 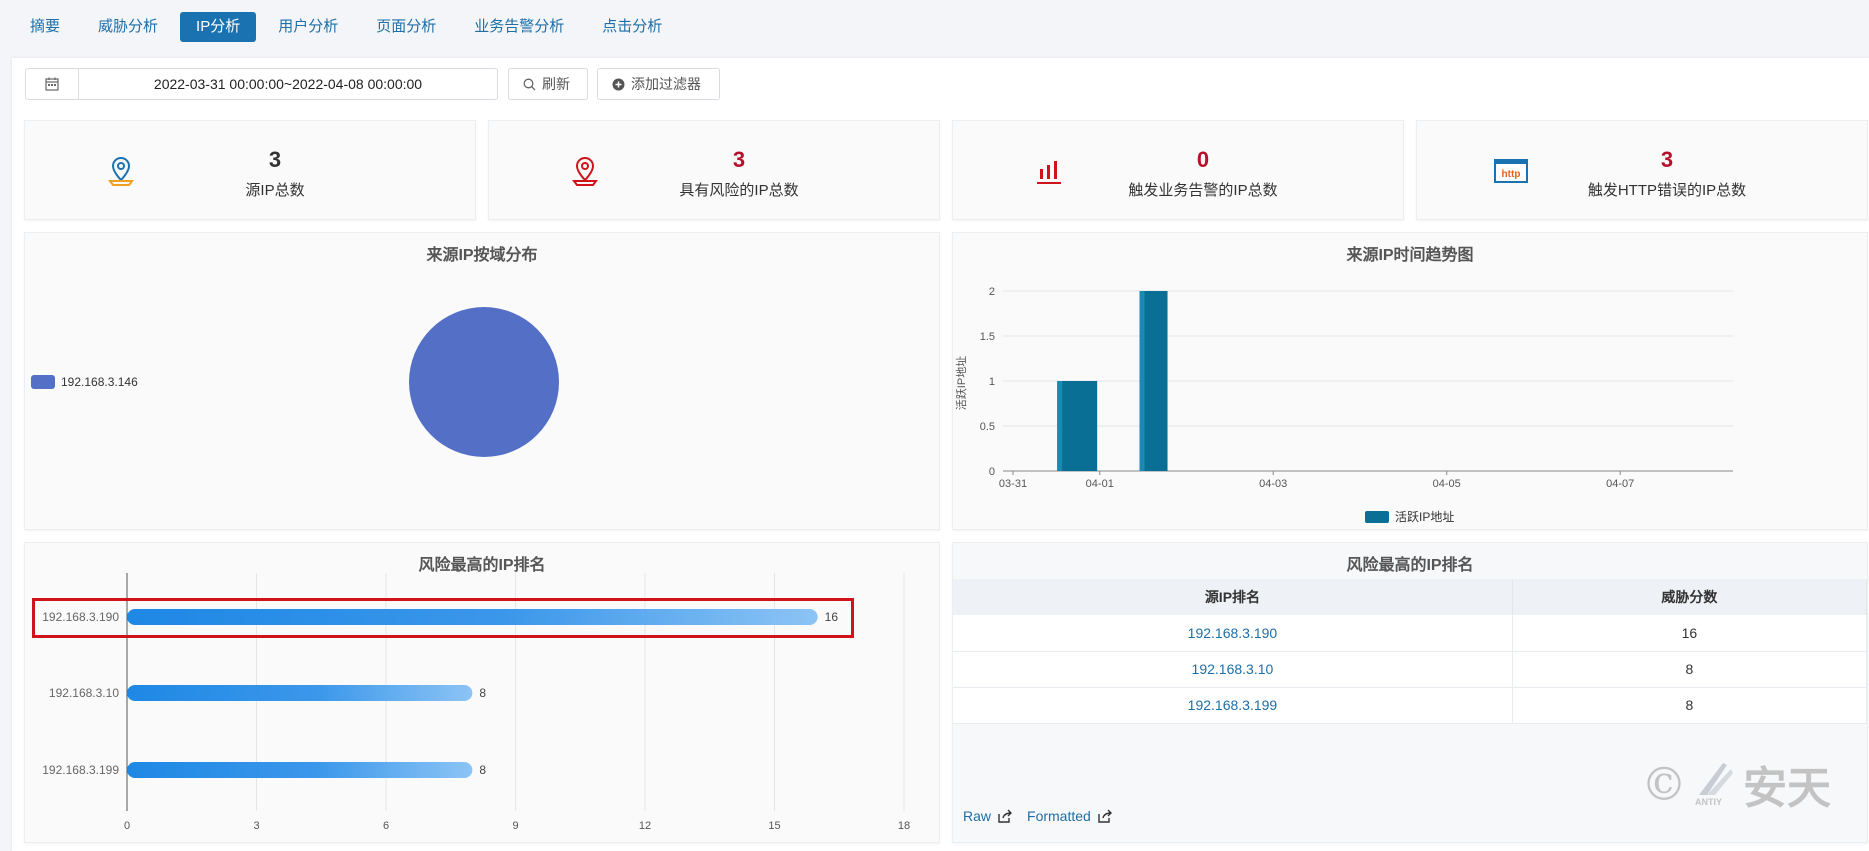 What do you see at coordinates (127, 826) in the screenshot?
I see `risk-x-tick: 0` at bounding box center [127, 826].